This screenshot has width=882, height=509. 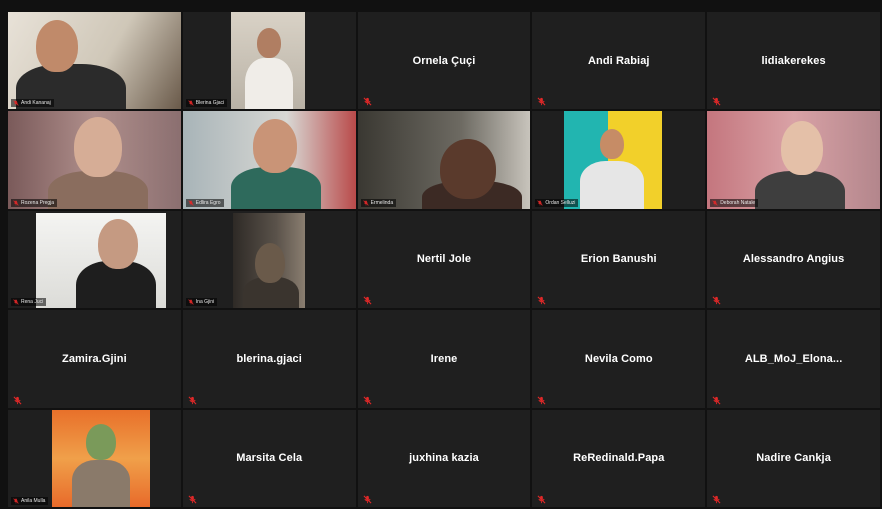 I want to click on participant-display-name: Andi Rabiaj, so click(x=618, y=60).